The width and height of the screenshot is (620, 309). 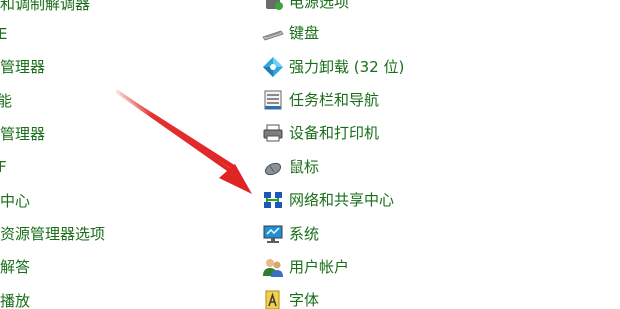 What do you see at coordinates (15, 201) in the screenshot?
I see `left-item-center: 中心` at bounding box center [15, 201].